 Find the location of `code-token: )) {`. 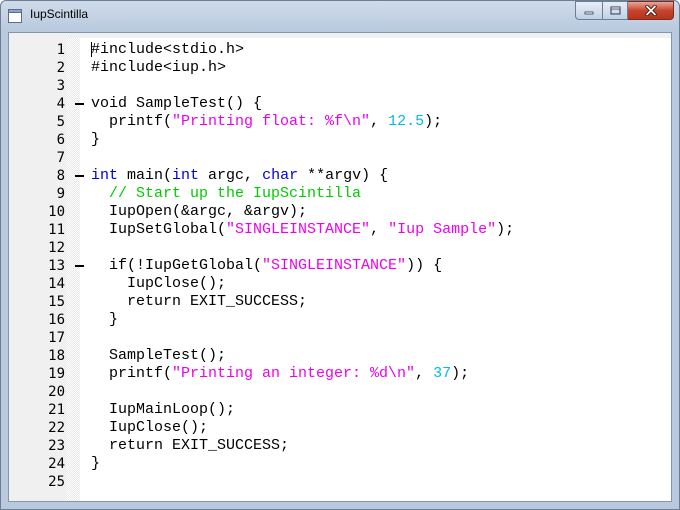

code-token: )) { is located at coordinates (424, 265).